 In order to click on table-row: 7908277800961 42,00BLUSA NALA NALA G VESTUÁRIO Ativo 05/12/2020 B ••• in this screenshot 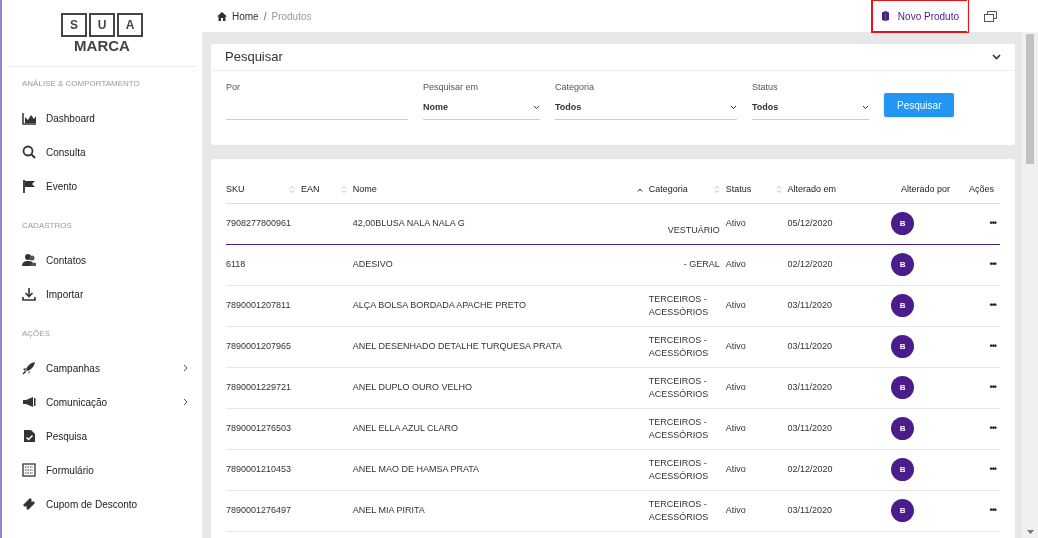, I will do `click(613, 223)`.